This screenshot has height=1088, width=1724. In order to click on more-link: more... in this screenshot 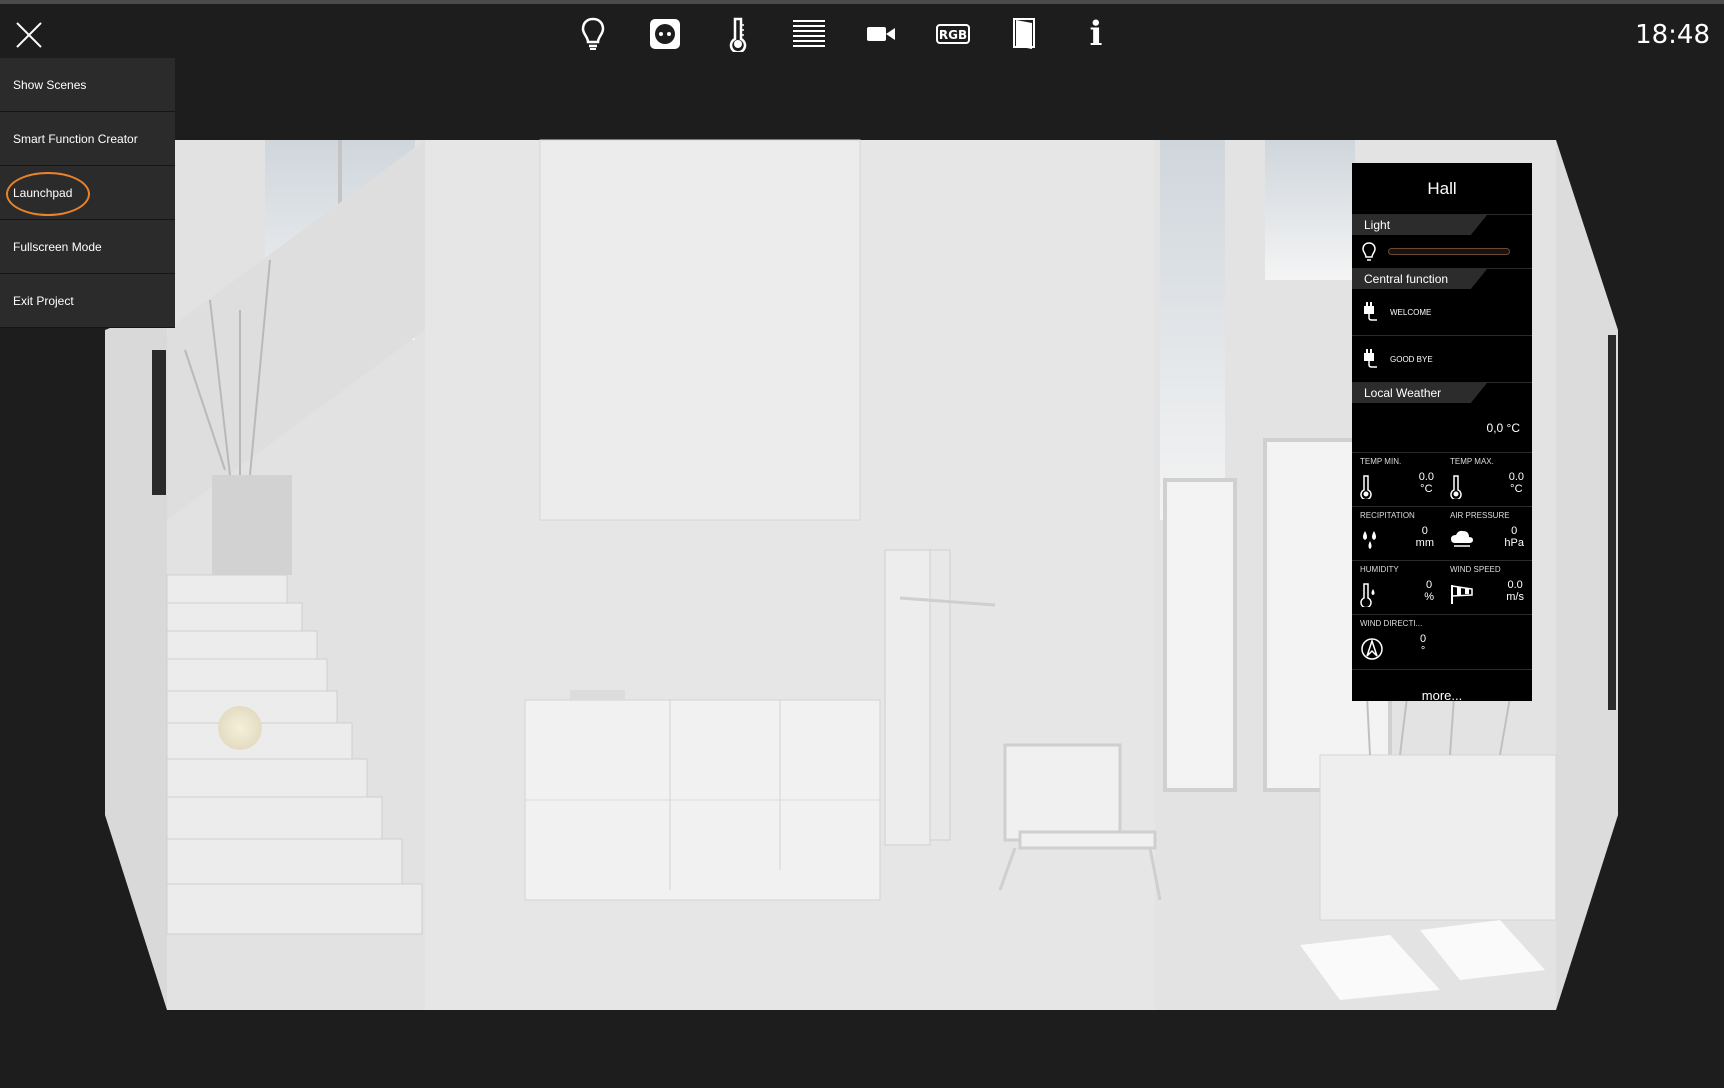, I will do `click(1442, 695)`.